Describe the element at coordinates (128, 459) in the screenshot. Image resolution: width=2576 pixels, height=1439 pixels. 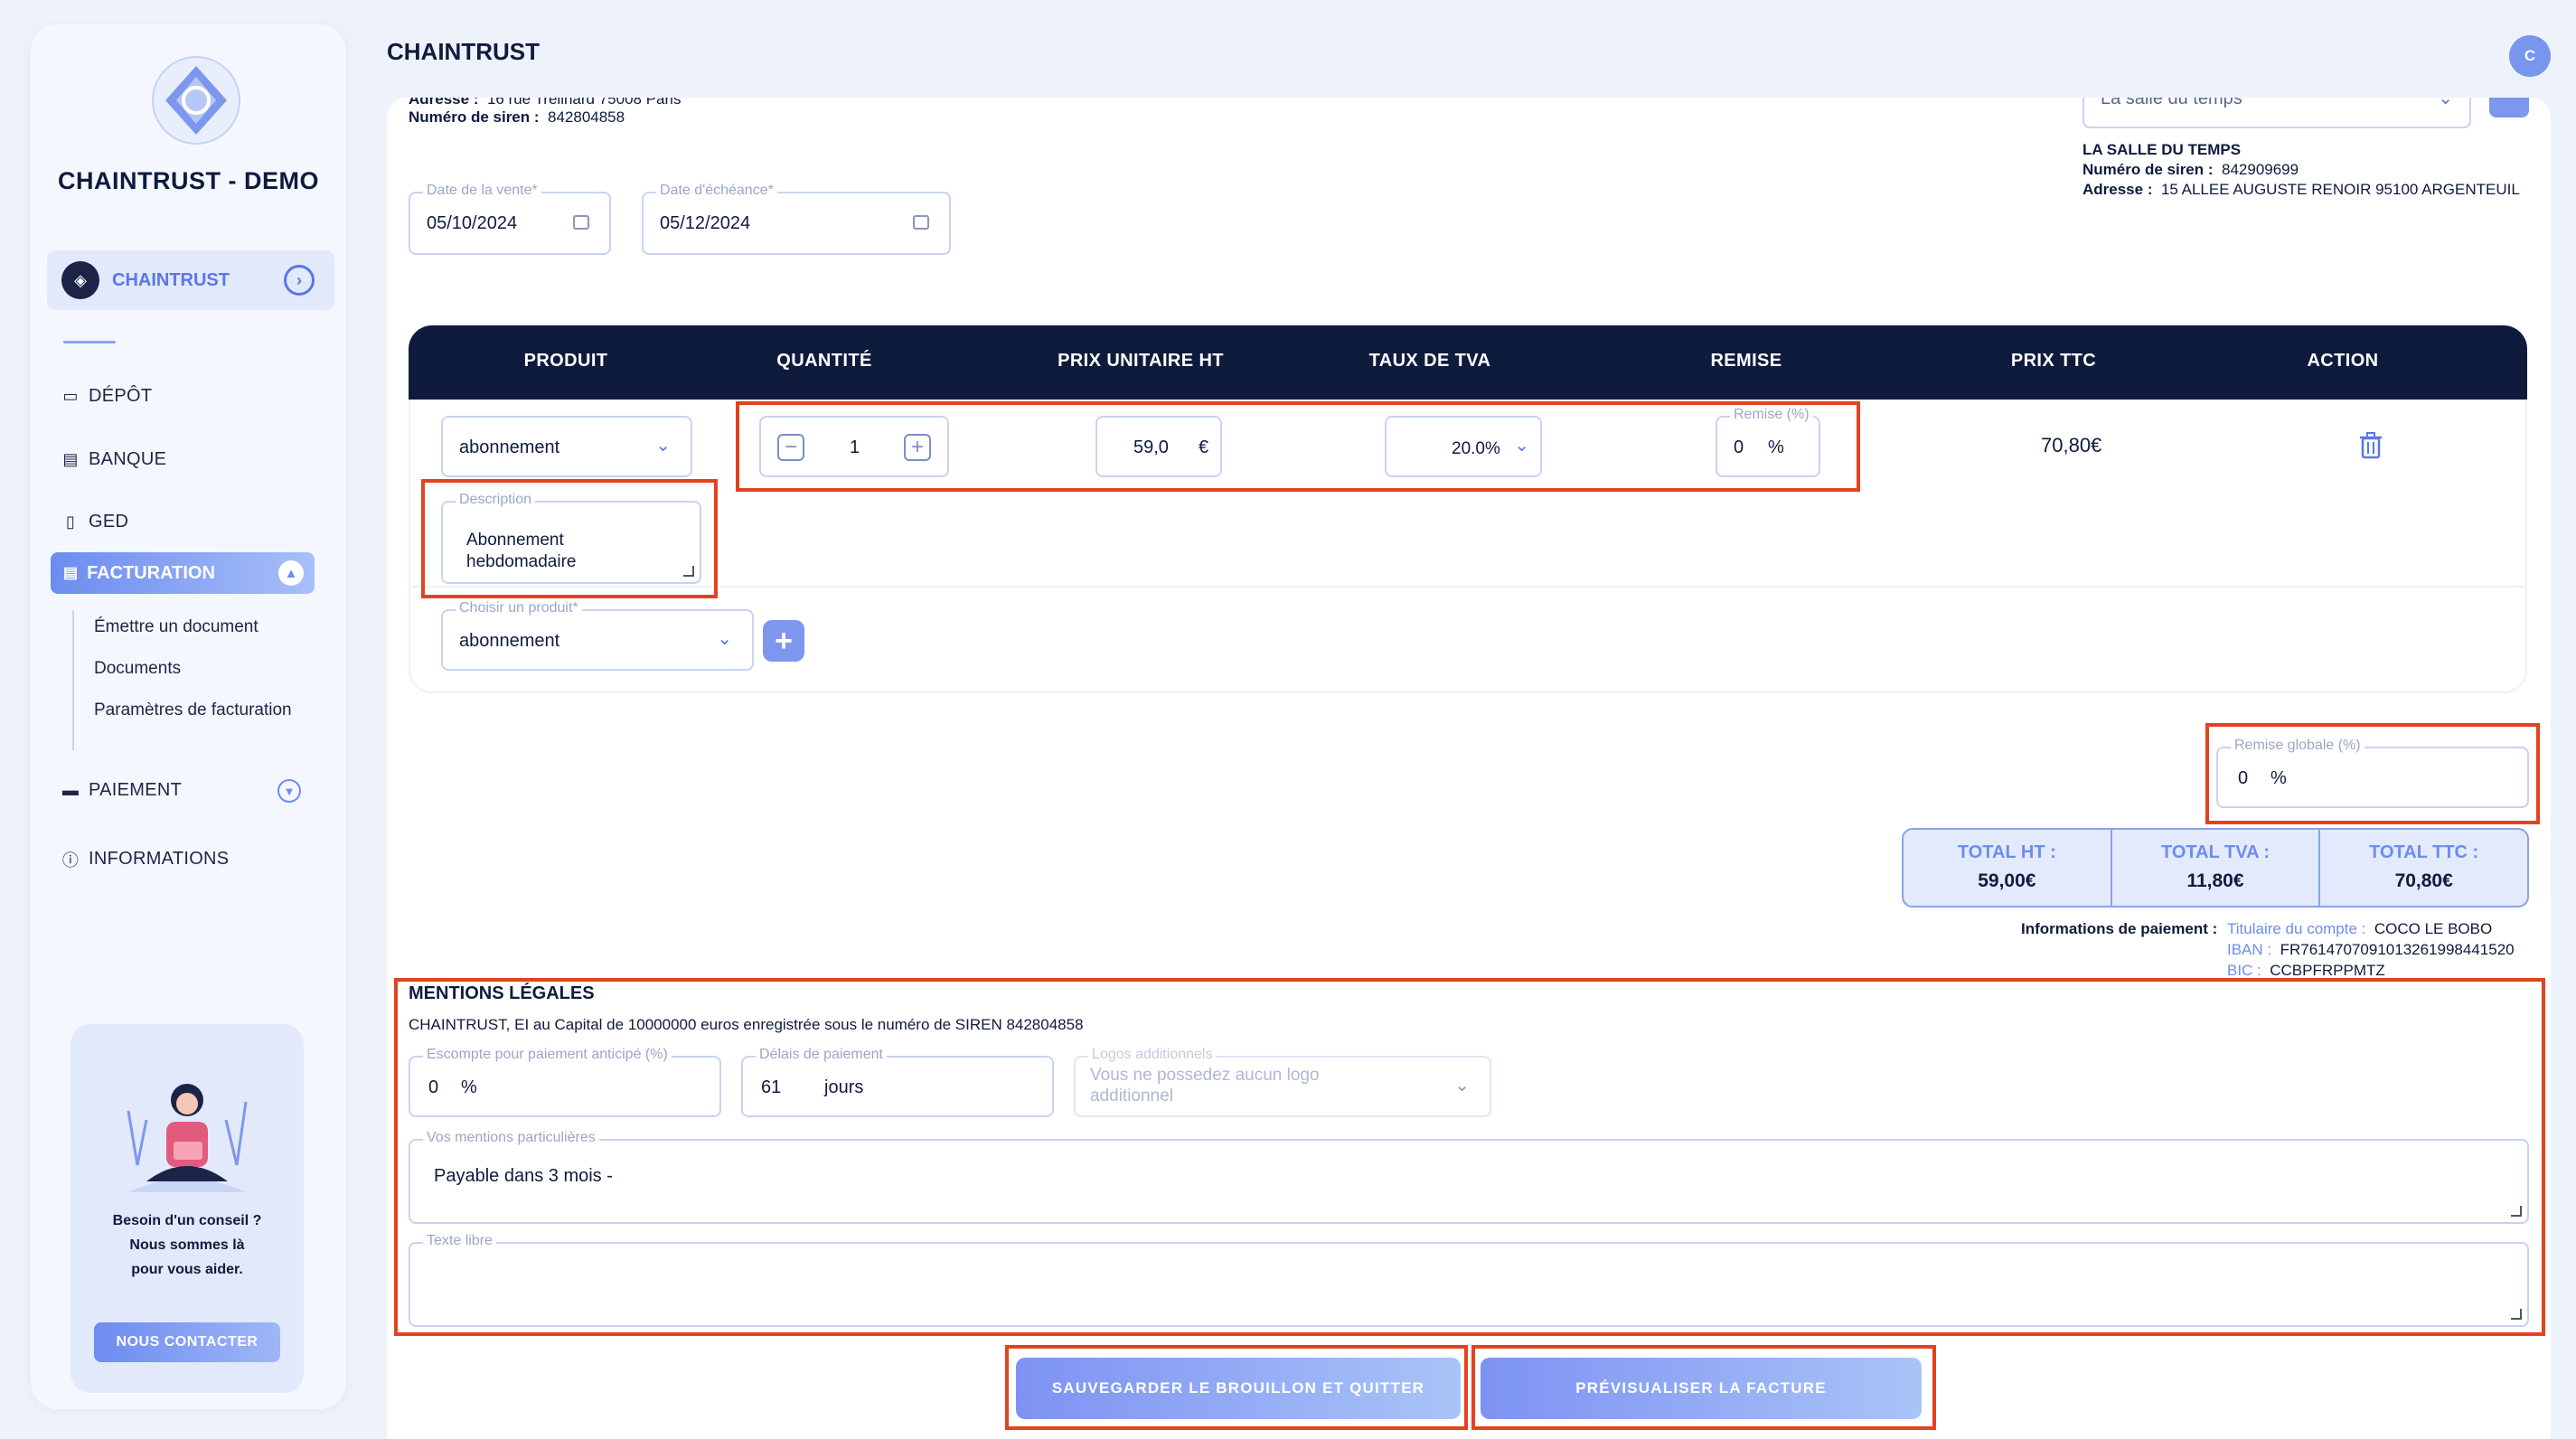
I see `nav-label: BANQUE` at that location.